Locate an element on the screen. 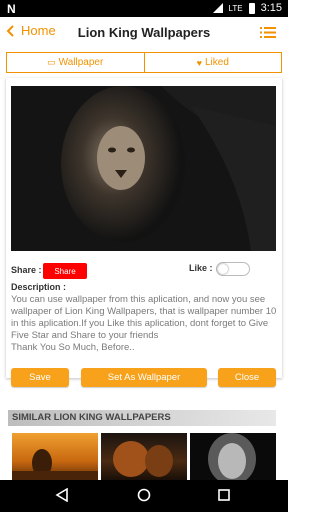  status-bar: N LTE 3:15 is located at coordinates (144, 8).